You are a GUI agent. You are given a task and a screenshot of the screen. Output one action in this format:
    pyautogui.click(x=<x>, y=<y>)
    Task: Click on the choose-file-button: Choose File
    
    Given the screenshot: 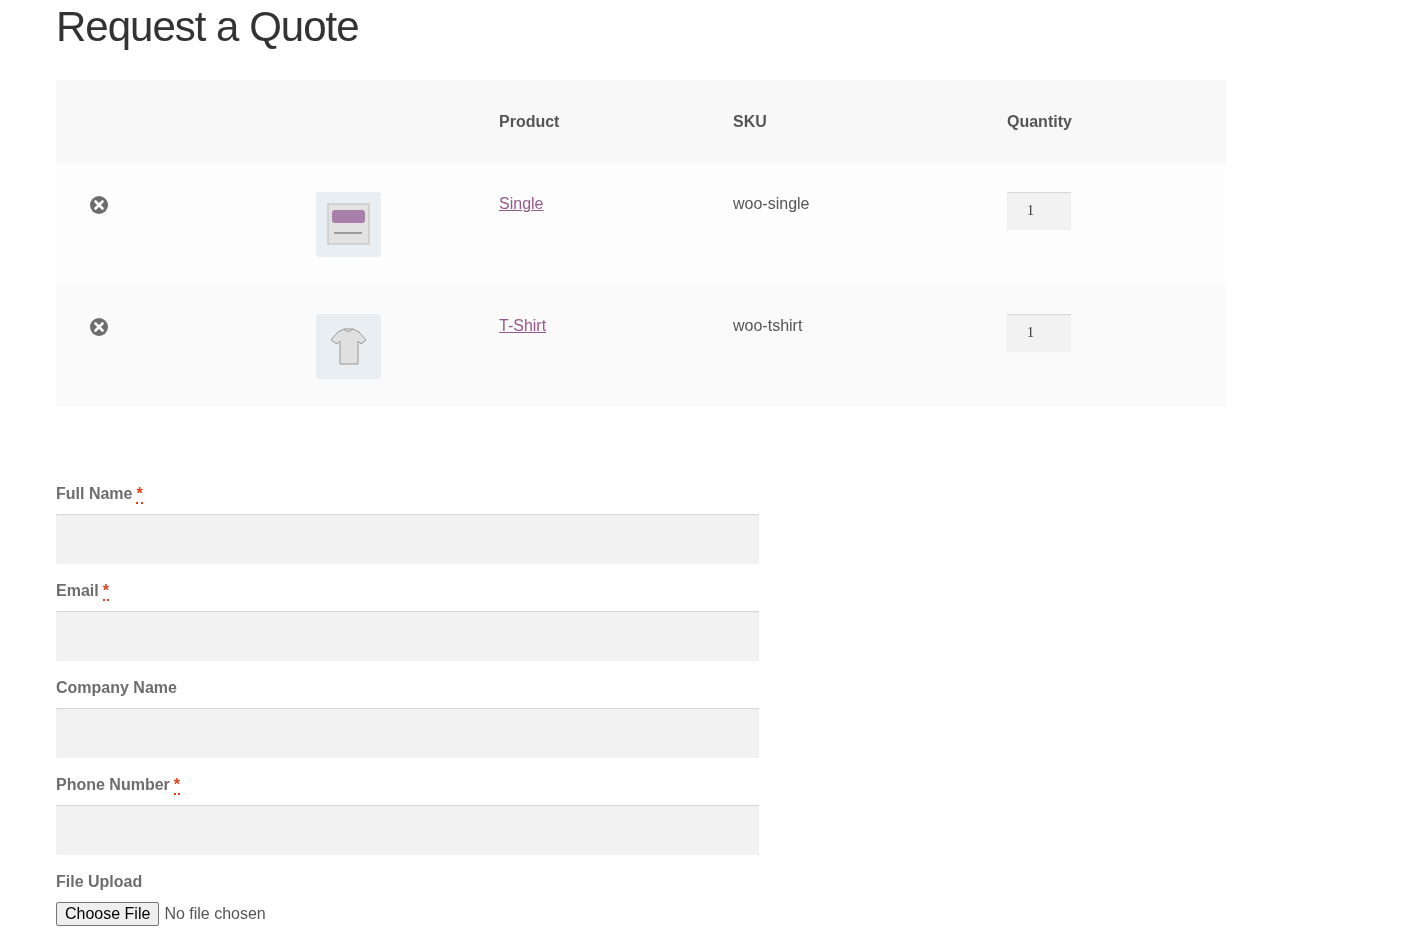 What is the action you would take?
    pyautogui.click(x=108, y=914)
    